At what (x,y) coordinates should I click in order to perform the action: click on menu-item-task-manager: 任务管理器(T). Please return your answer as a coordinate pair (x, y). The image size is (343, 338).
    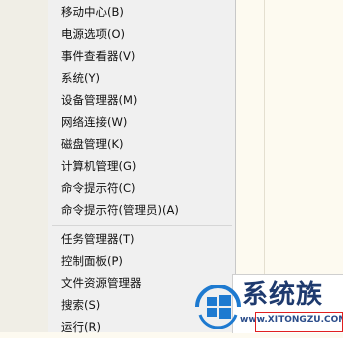
    Looking at the image, I should click on (141, 239).